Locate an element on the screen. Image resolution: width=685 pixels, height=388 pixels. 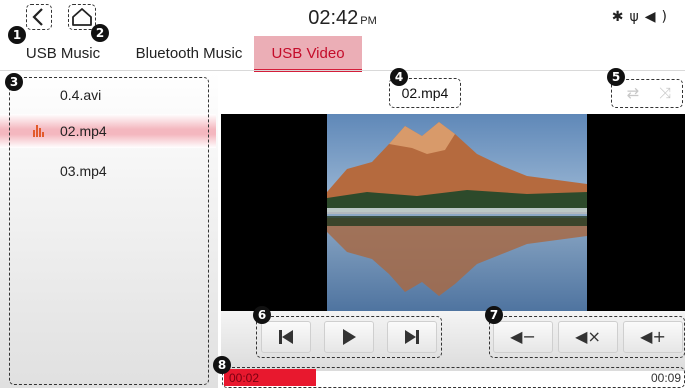
next-button is located at coordinates (412, 337).